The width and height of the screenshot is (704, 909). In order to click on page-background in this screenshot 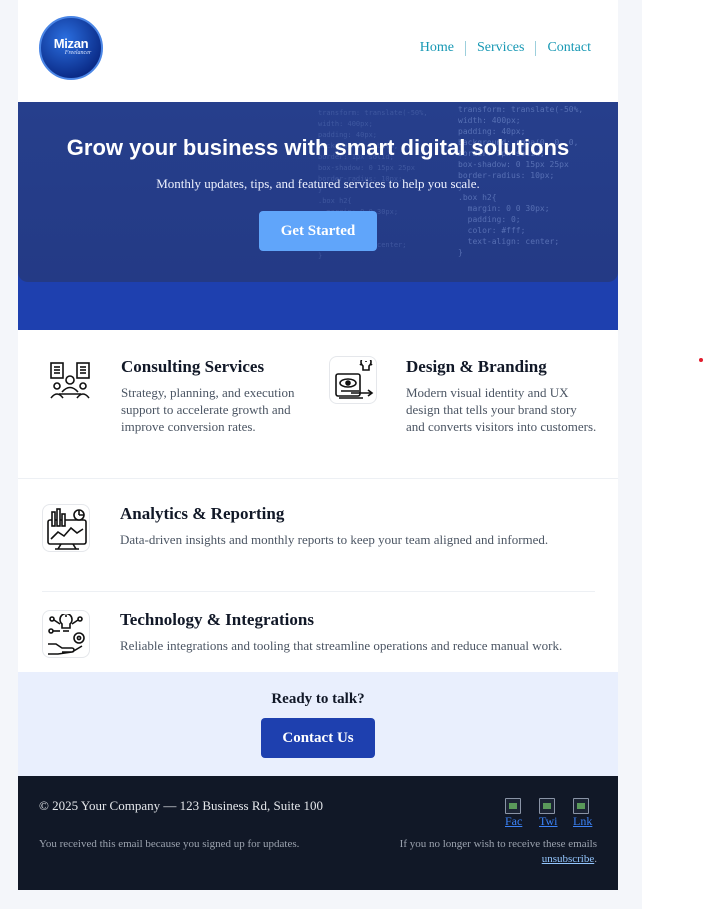, I will do `click(9, 454)`.